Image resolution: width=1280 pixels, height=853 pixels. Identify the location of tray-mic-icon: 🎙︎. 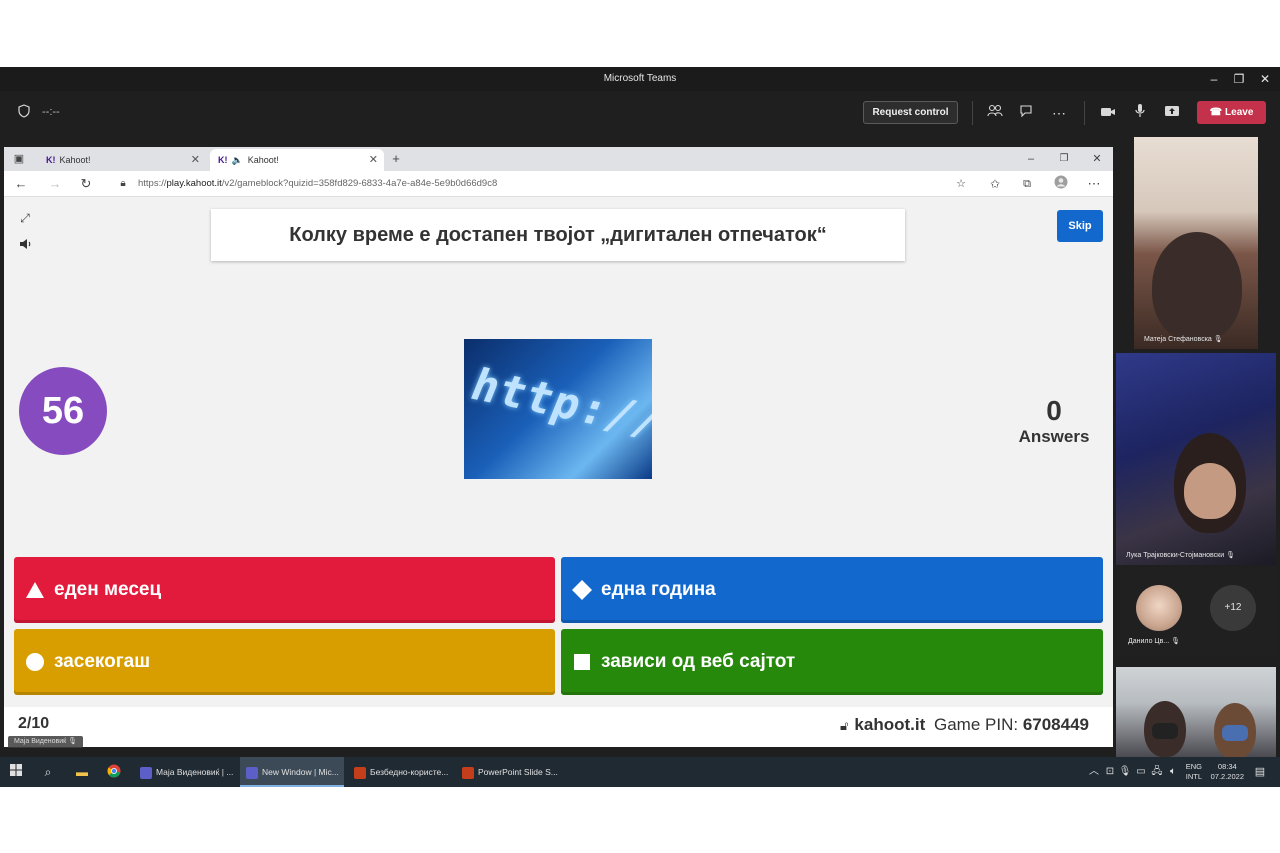
(1125, 772).